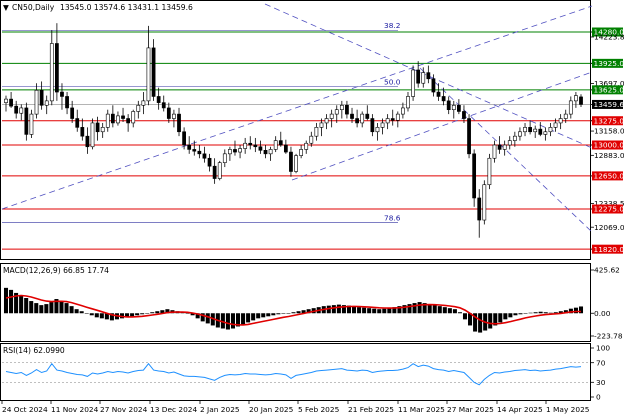  I want to click on date-tick-label: 1 May 2025, so click(568, 409).